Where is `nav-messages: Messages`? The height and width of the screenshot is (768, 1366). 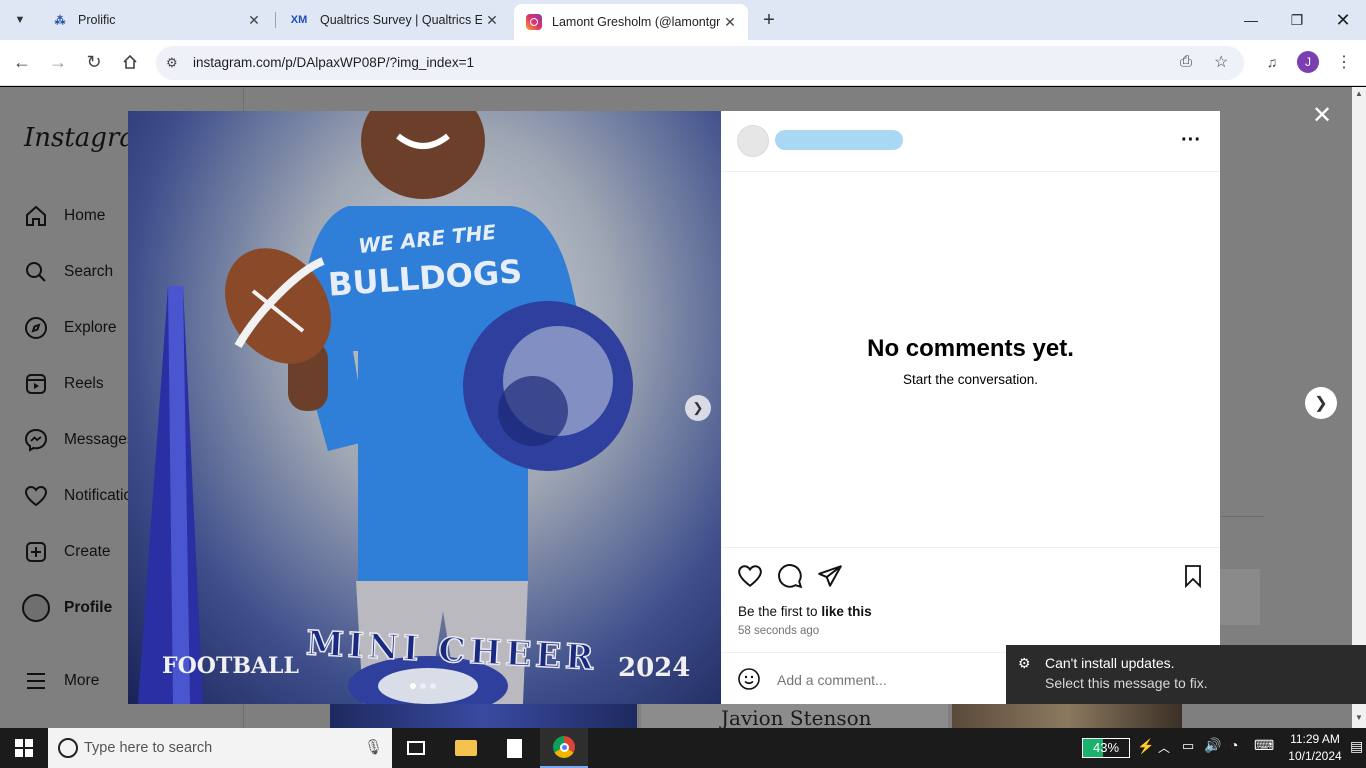
nav-messages: Messages is located at coordinates (78, 440).